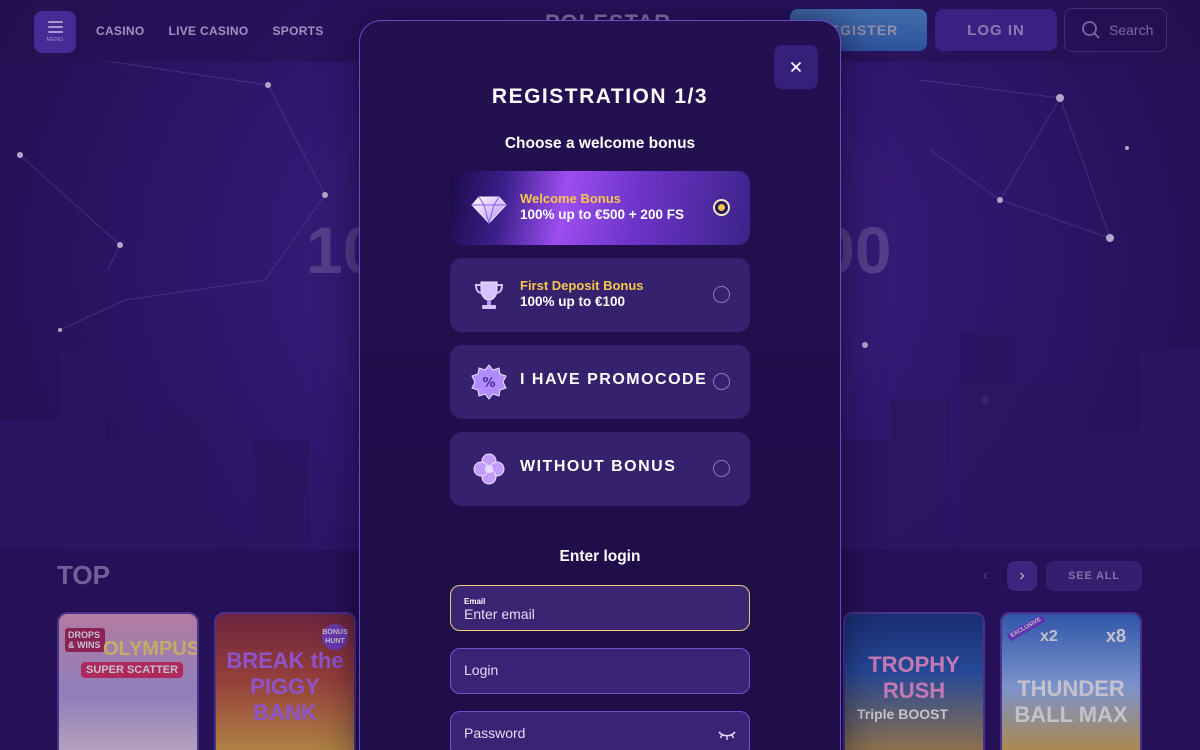 This screenshot has width=1200, height=750. I want to click on clover-icon, so click(489, 469).